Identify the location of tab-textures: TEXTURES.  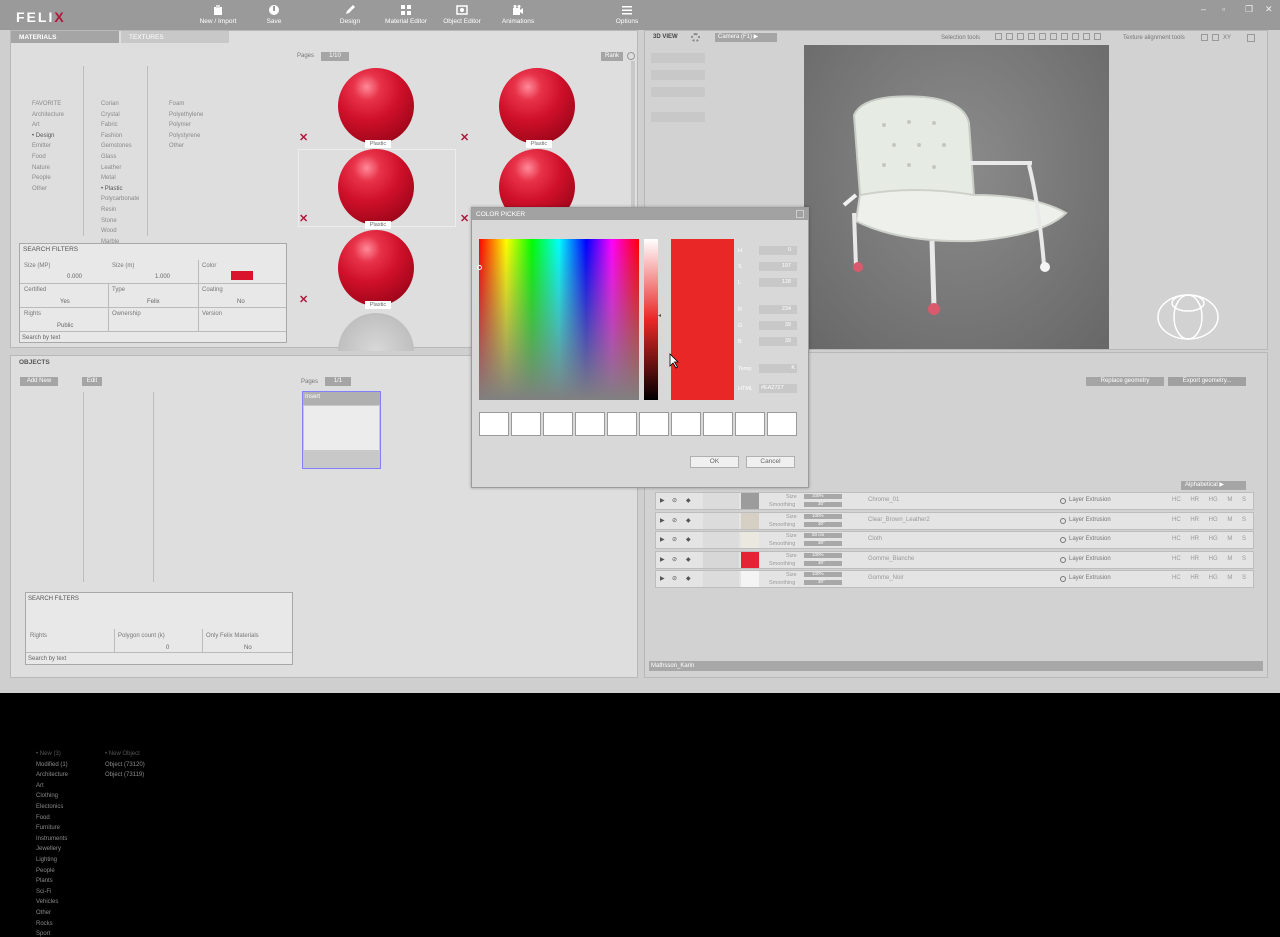
(175, 37).